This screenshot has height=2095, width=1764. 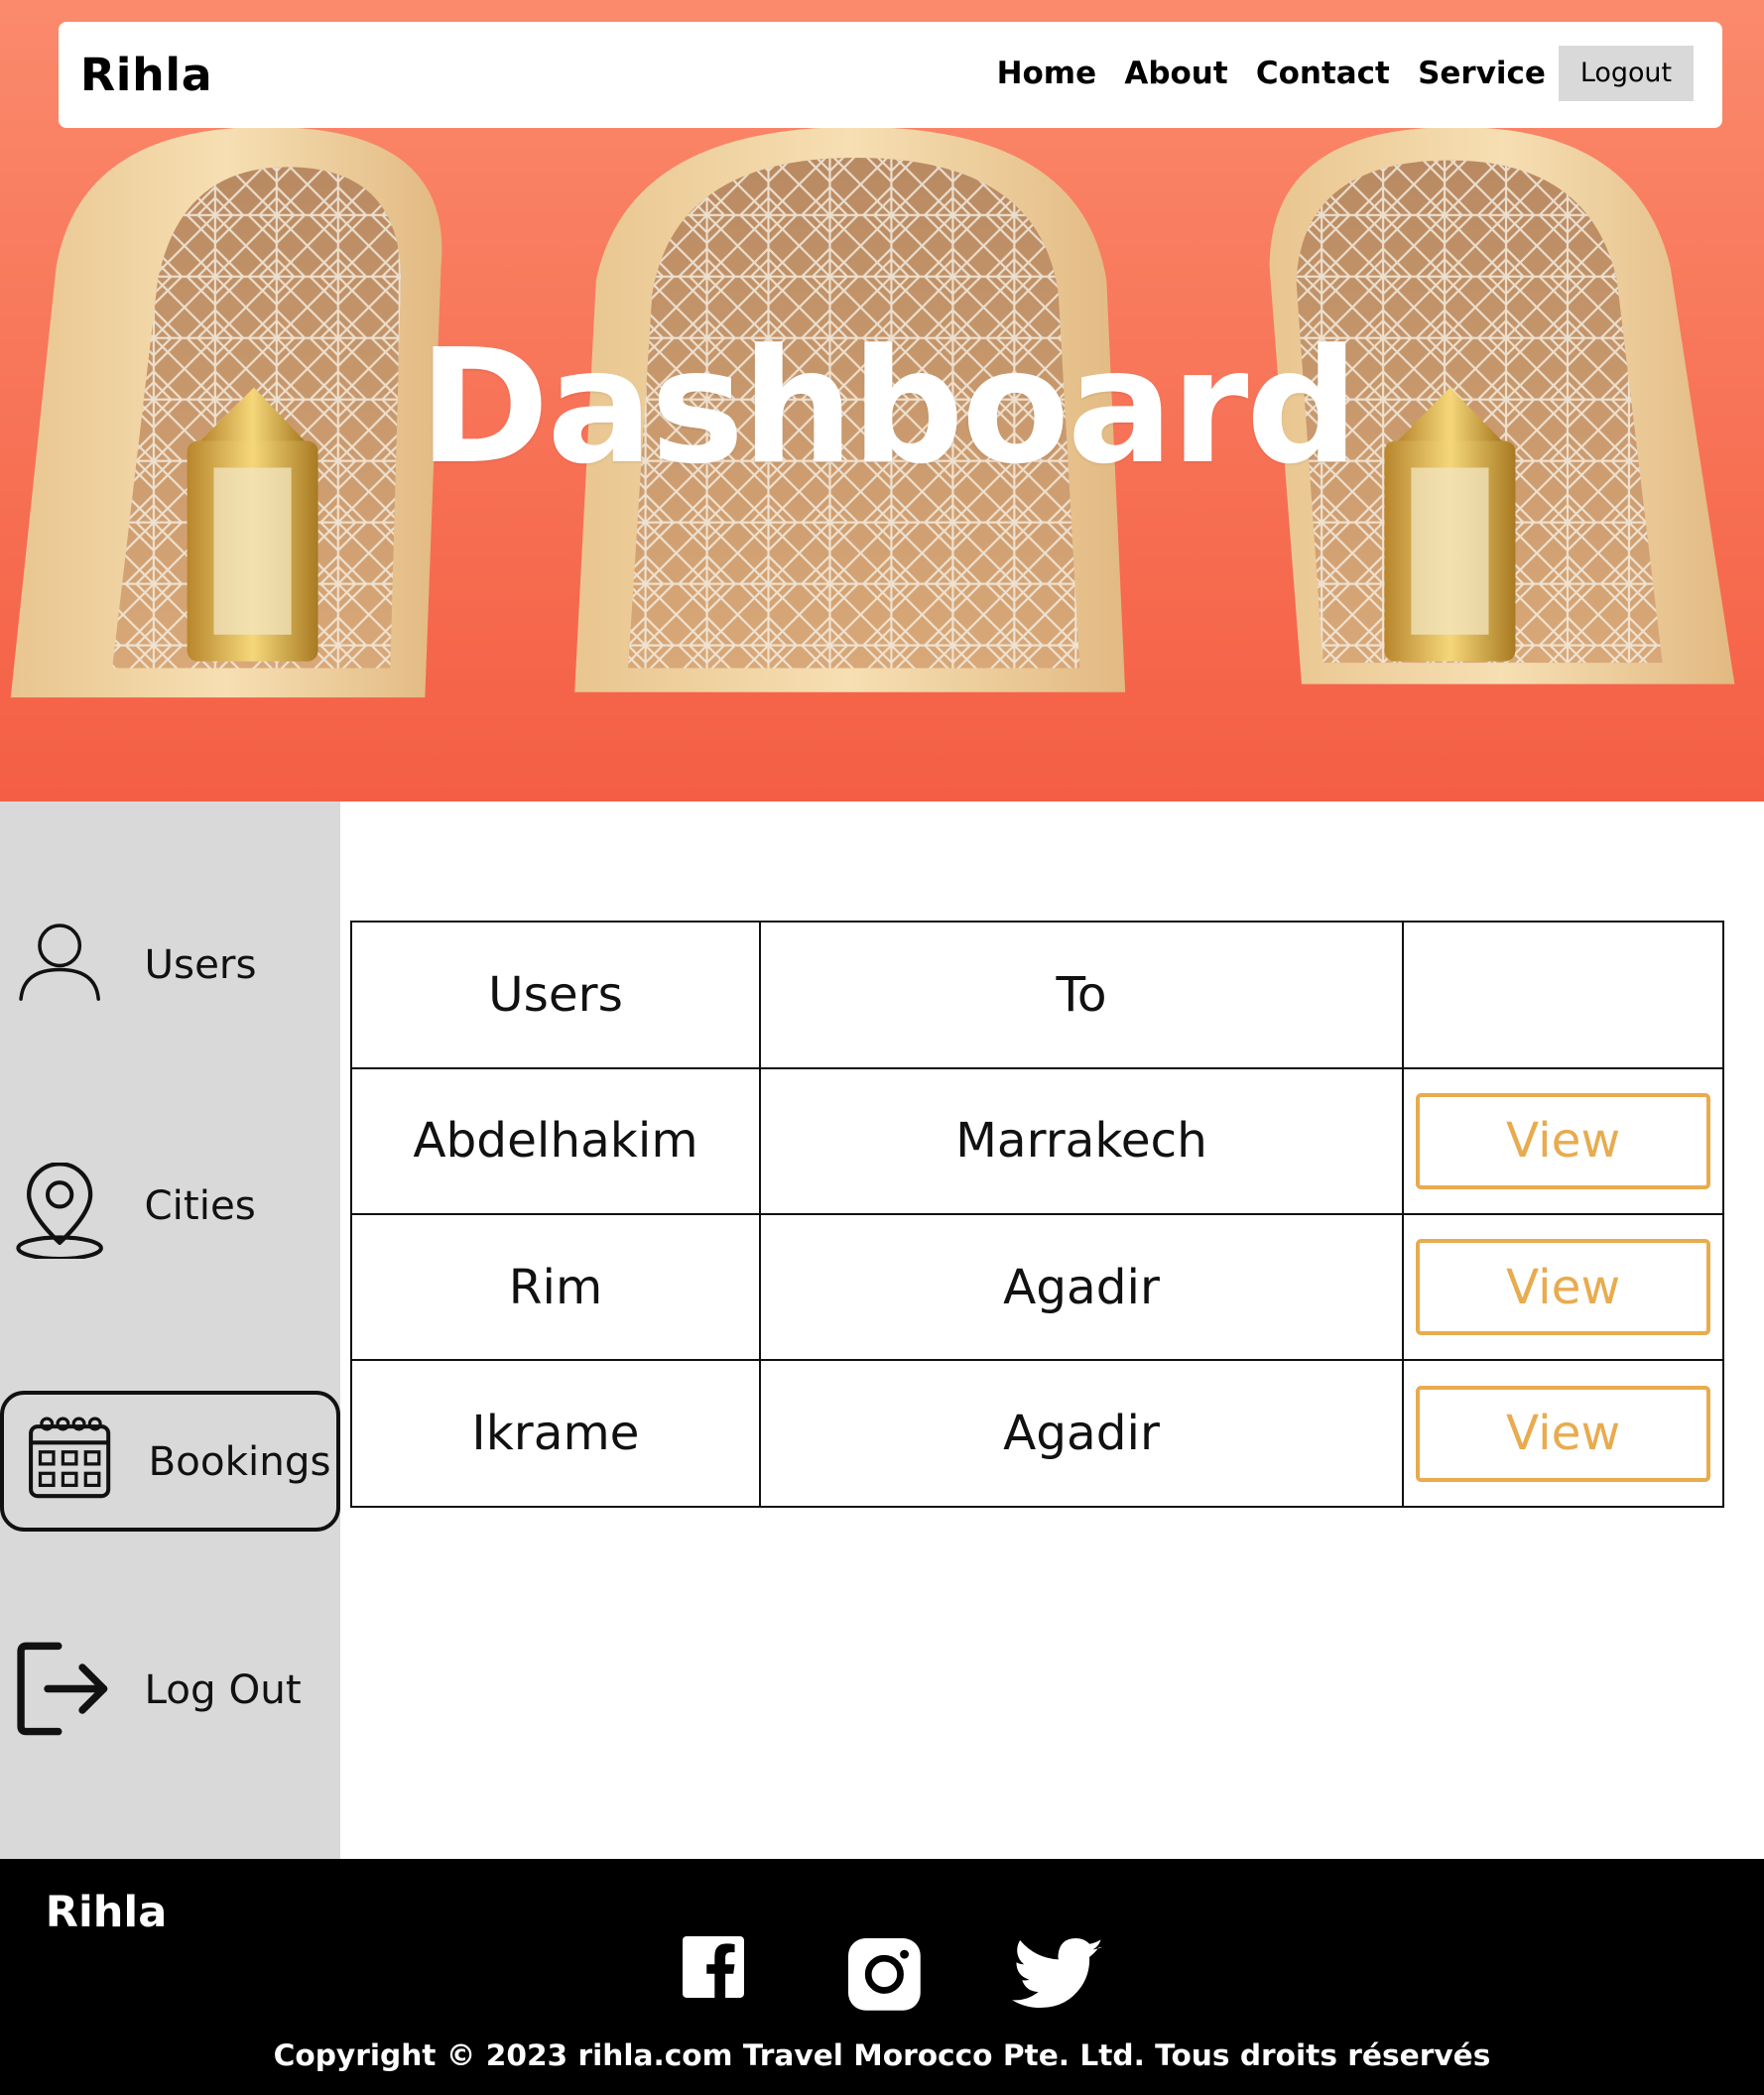 I want to click on user-icon, so click(x=60, y=963).